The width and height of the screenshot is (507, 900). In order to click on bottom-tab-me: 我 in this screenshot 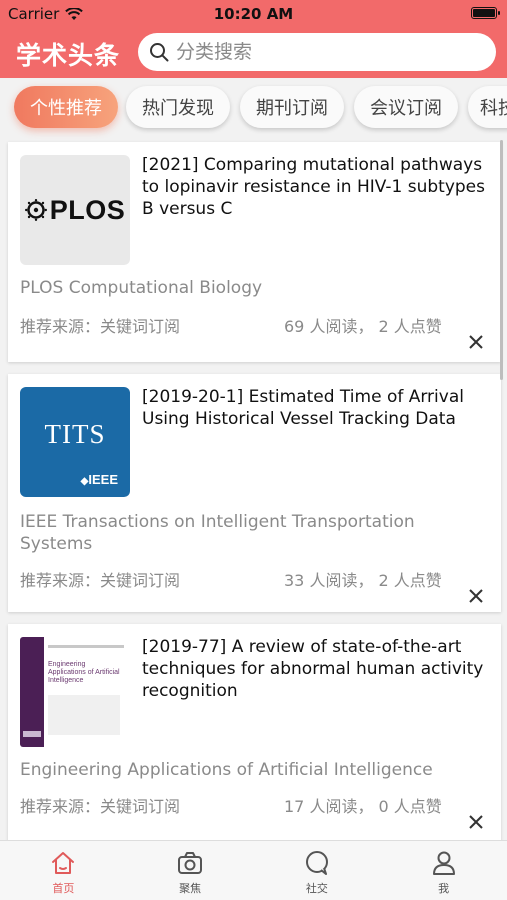, I will do `click(443, 870)`.